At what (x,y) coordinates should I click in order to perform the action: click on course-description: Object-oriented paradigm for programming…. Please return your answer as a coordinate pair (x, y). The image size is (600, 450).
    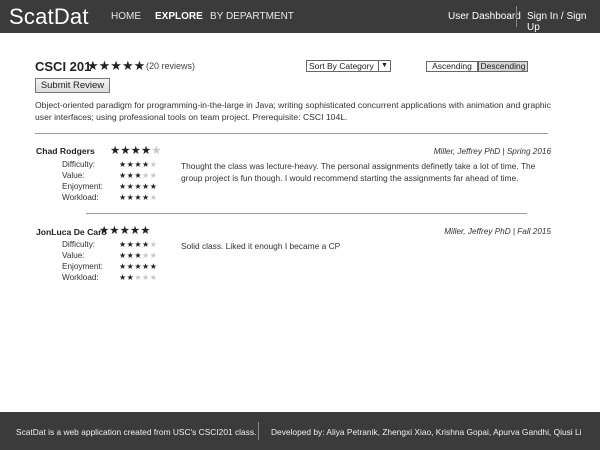
    Looking at the image, I should click on (293, 111).